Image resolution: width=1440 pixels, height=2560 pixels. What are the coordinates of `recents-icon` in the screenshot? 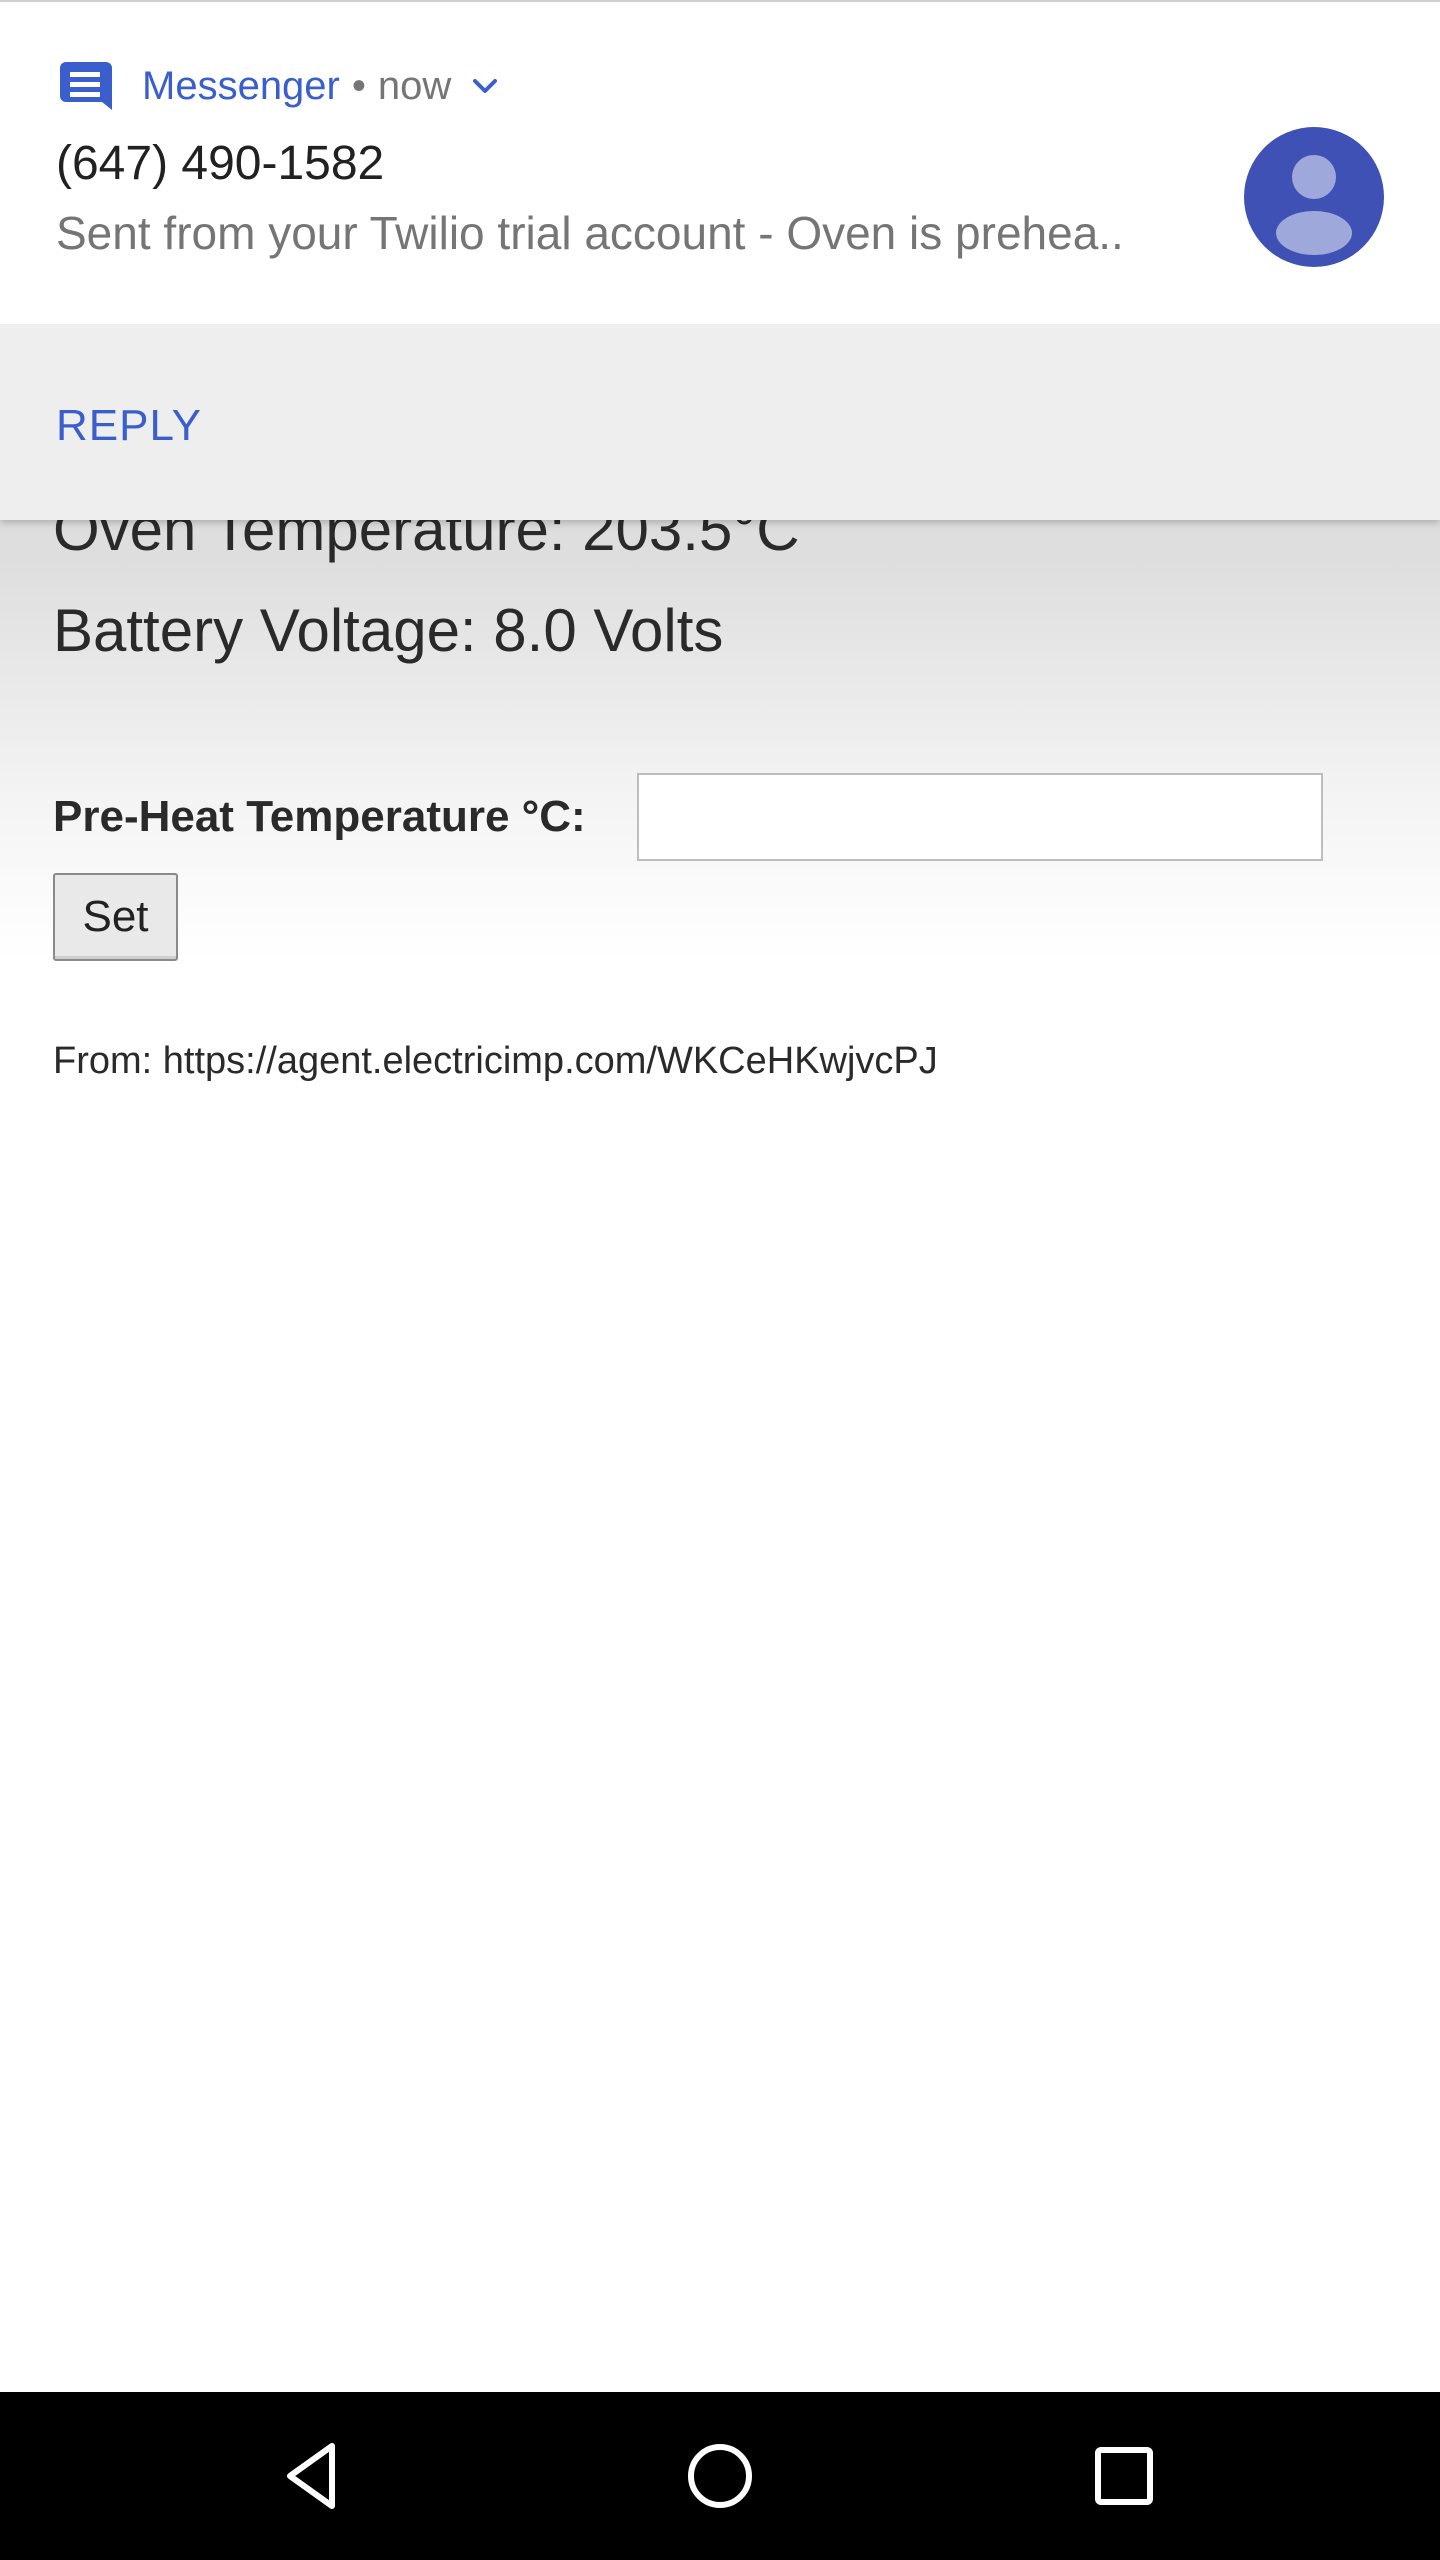 It's located at (1124, 2476).